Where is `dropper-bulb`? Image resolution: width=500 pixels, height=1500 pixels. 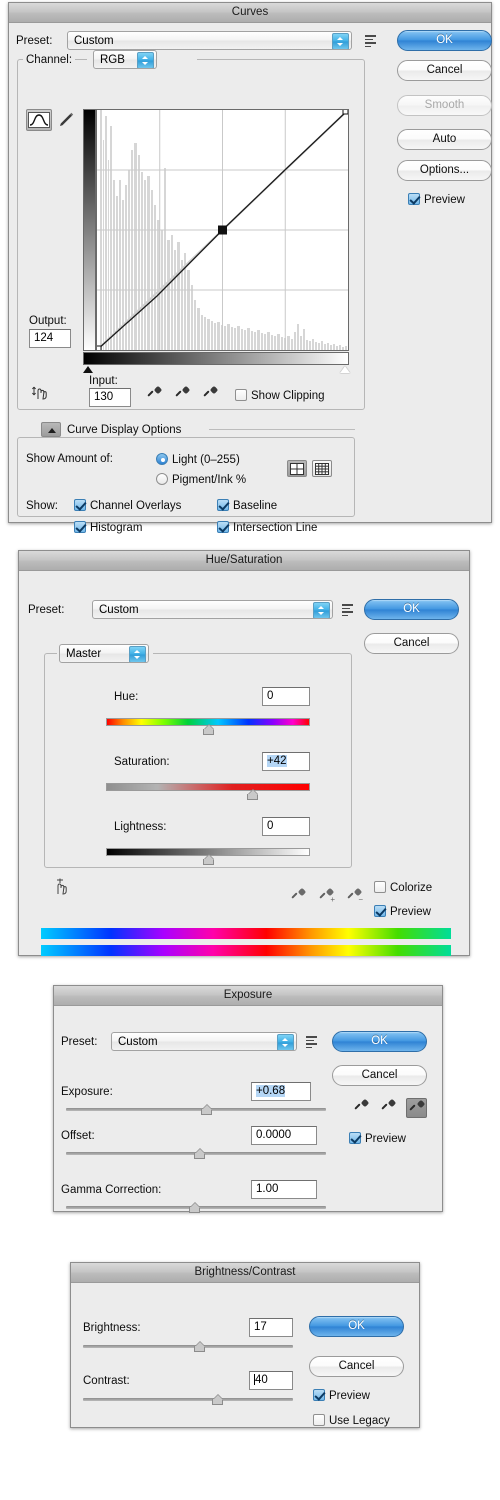
dropper-bulb is located at coordinates (365, 1103).